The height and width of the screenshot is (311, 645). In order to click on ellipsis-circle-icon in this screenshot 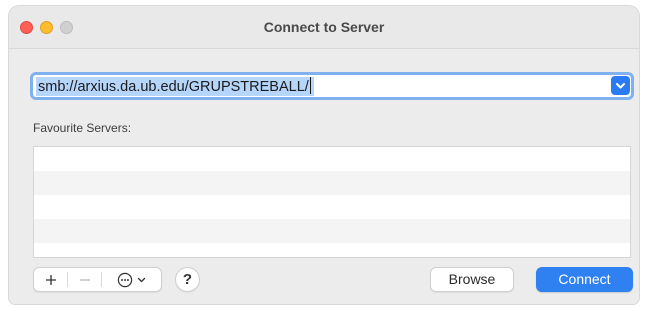, I will do `click(125, 279)`.